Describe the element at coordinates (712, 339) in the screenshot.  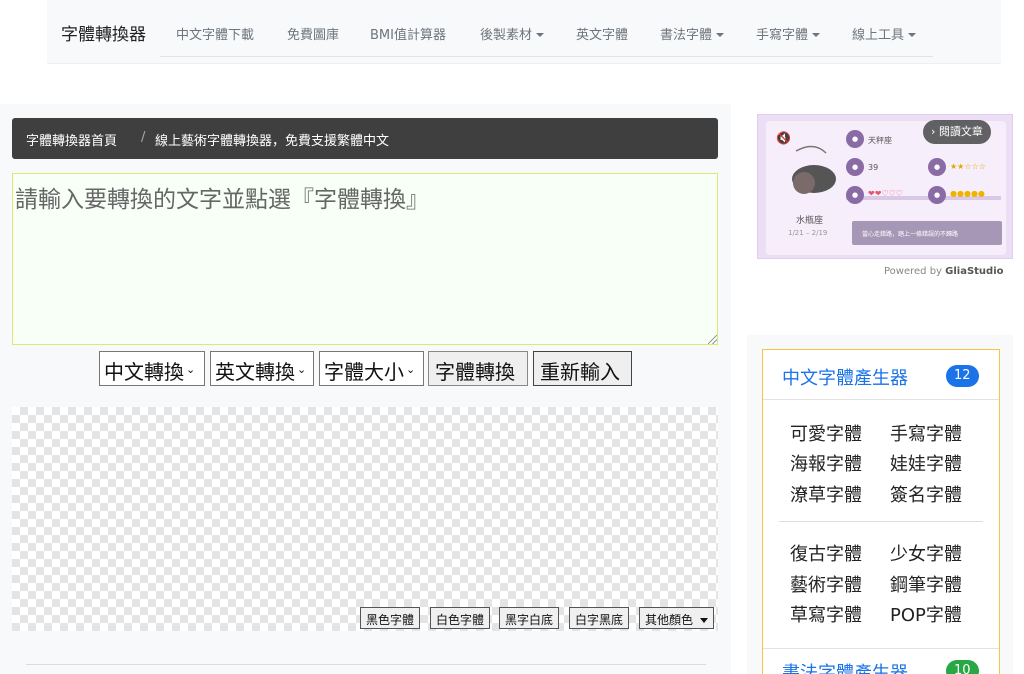
I see `resize-handle-icon` at that location.